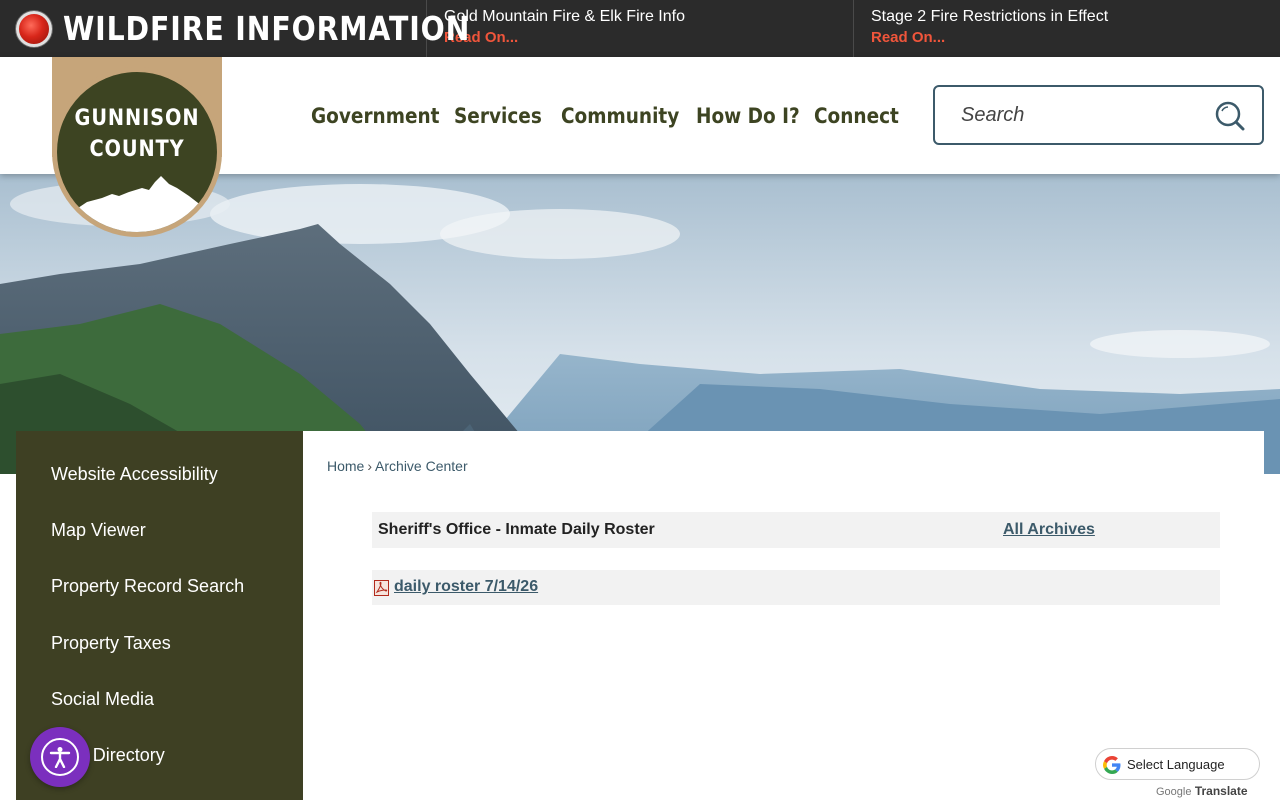  I want to click on breadcrumb: Home › Archive Center, so click(397, 466).